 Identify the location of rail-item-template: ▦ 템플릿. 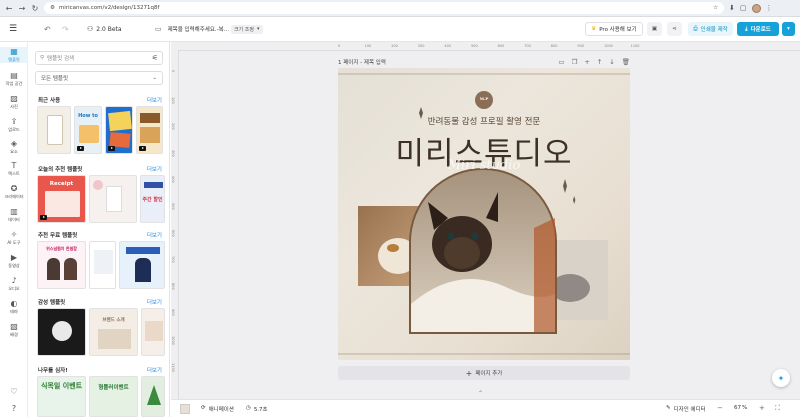
(14, 55).